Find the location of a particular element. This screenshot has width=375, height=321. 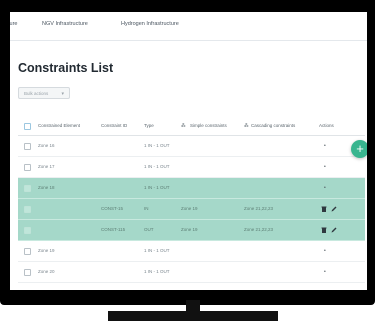

constrained-element: Zone 20 is located at coordinates (46, 271).